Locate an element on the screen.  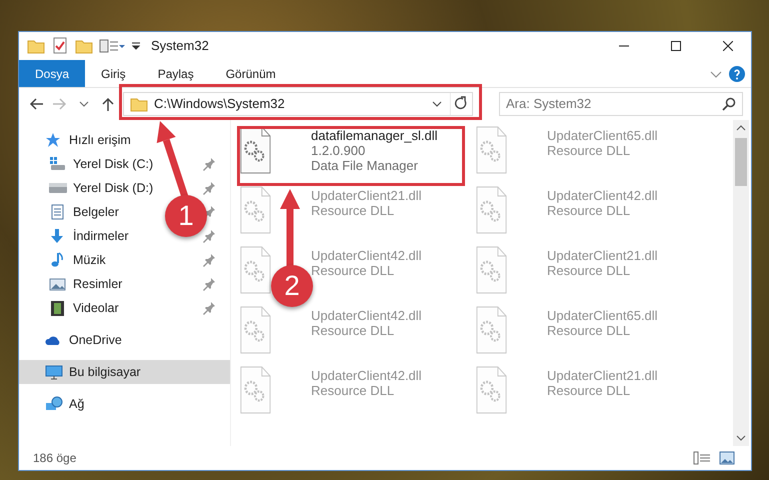
scrollbar-thumb is located at coordinates (741, 162).